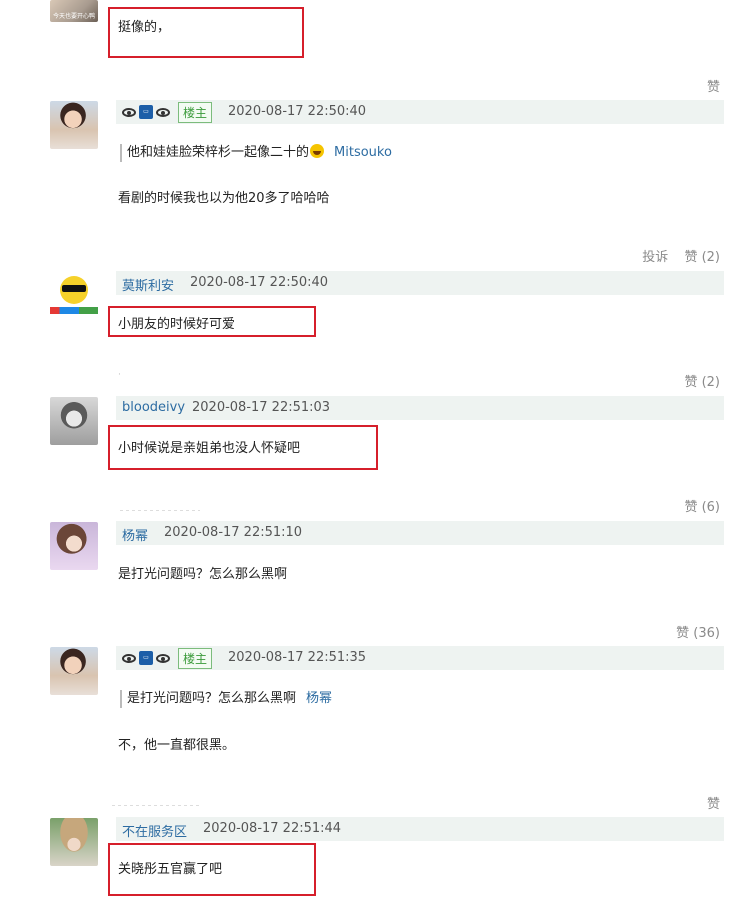 This screenshot has width=742, height=897. Describe the element at coordinates (153, 407) in the screenshot. I see `username-link: bloodeivy` at that location.